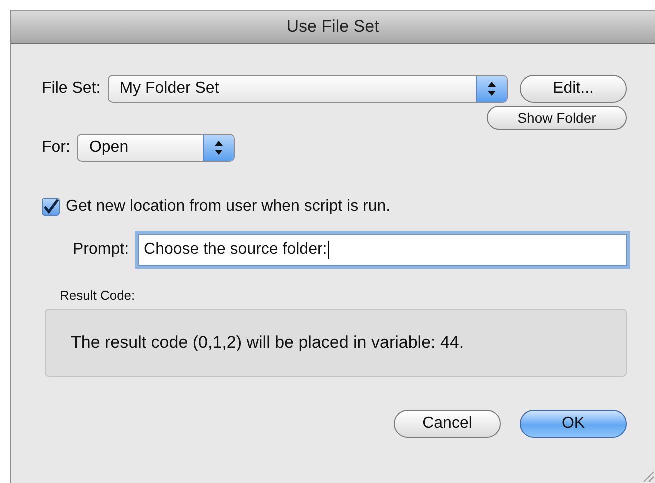 Image resolution: width=655 pixels, height=483 pixels. What do you see at coordinates (228, 207) in the screenshot?
I see `checkbox-label: Get new location from user when script is run.` at bounding box center [228, 207].